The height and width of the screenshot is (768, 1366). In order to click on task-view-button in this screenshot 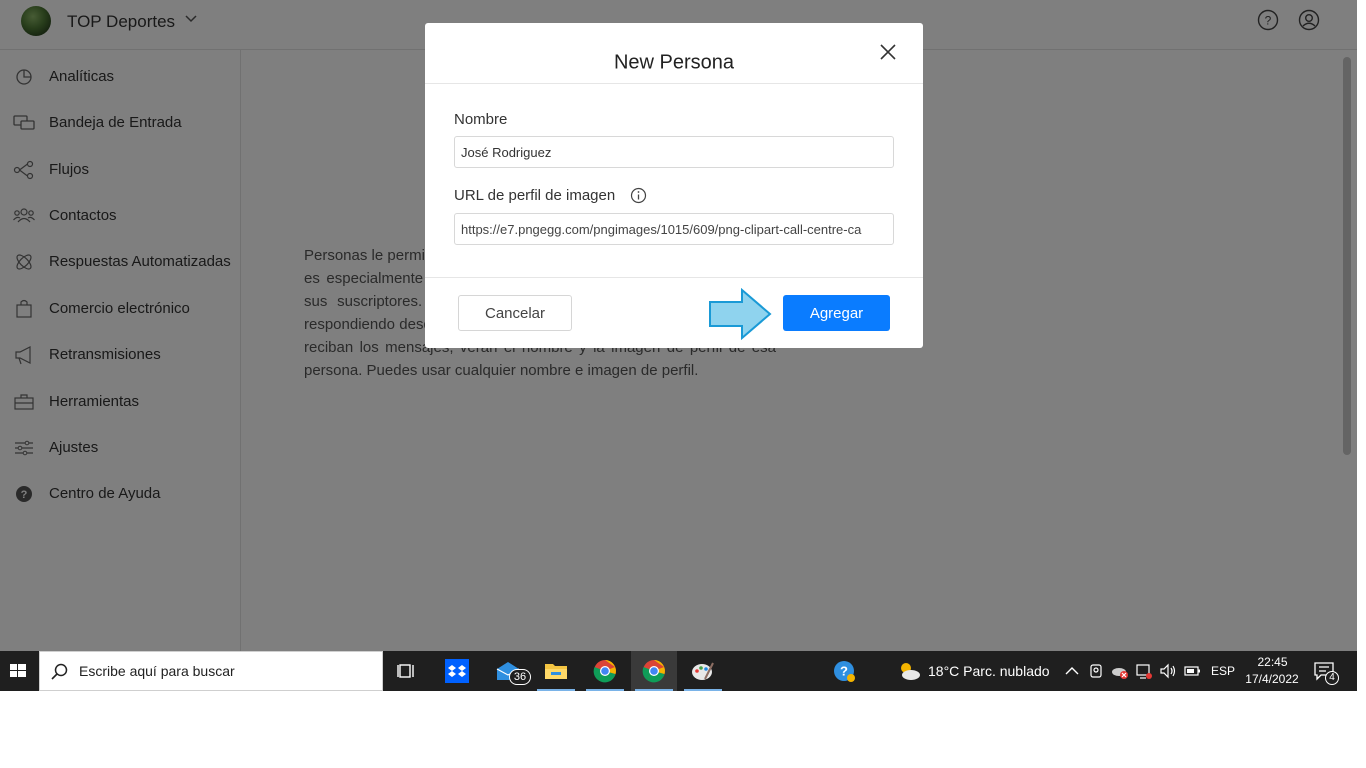, I will do `click(407, 671)`.